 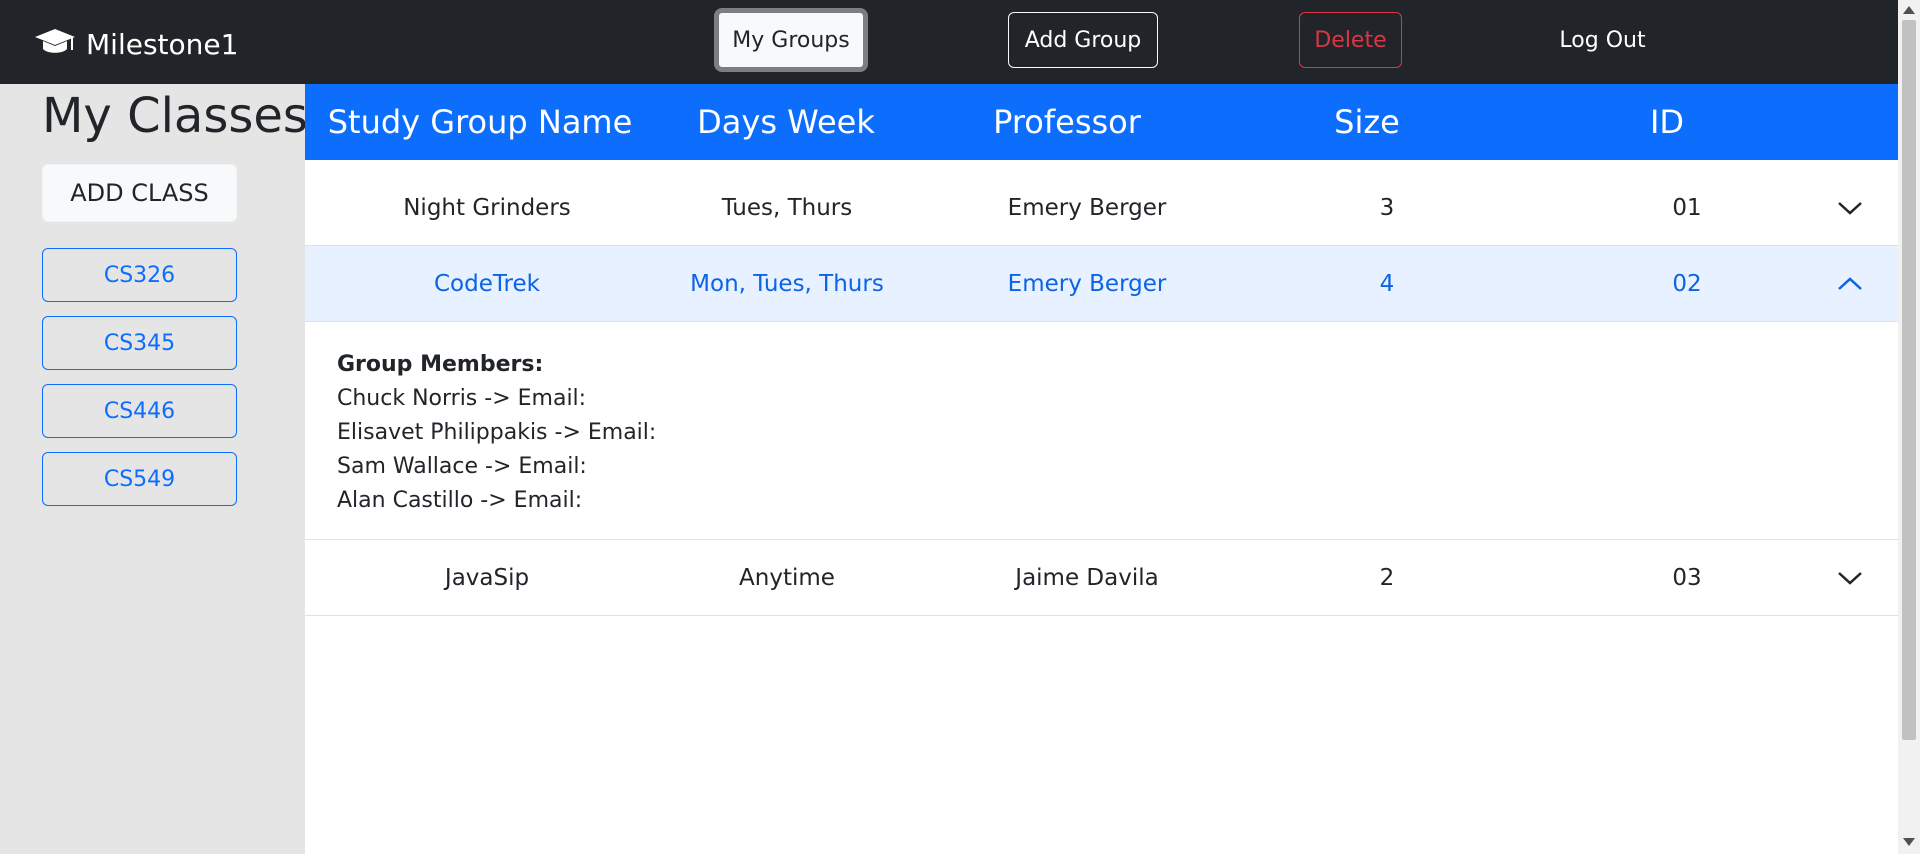 What do you see at coordinates (497, 432) in the screenshot?
I see `member-line: Elisavet Philippakis -> Email:` at bounding box center [497, 432].